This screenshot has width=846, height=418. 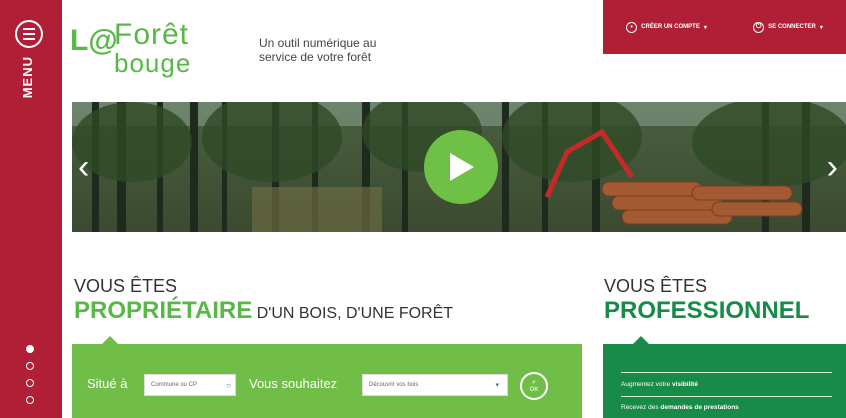 I want to click on search-ok-button: ⌕ OK, so click(x=534, y=386).